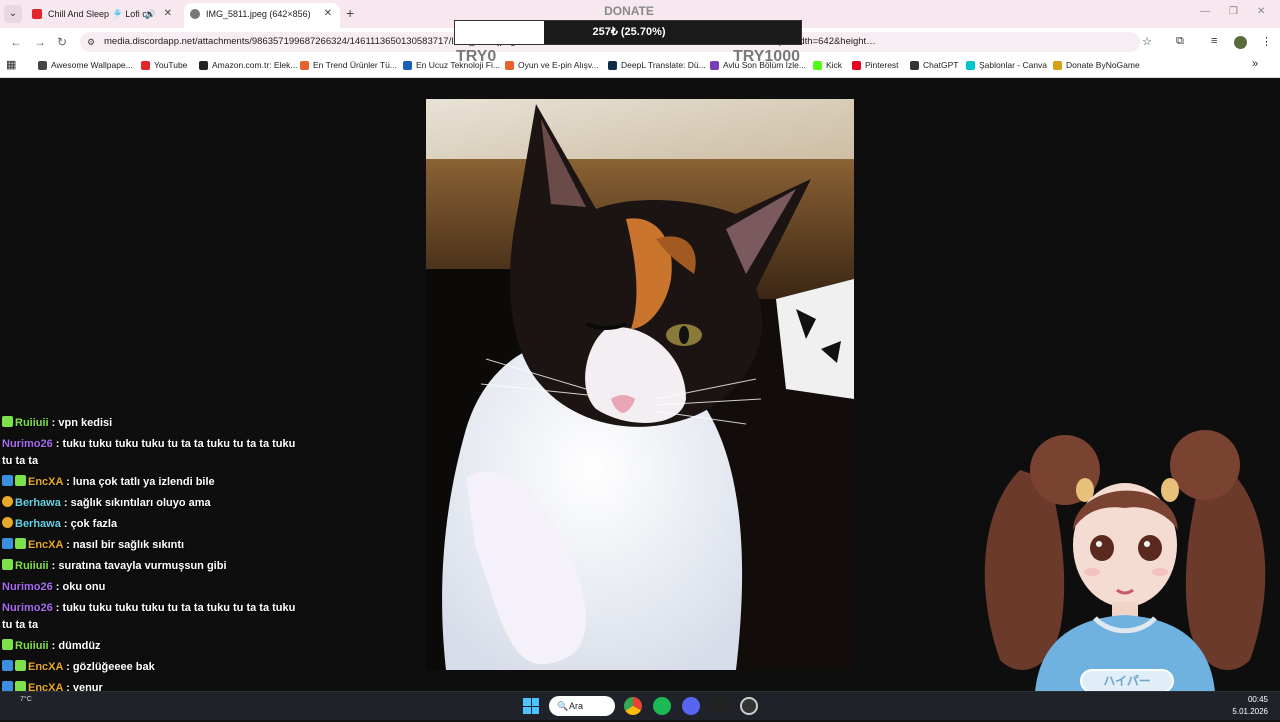 This screenshot has height=722, width=1280. What do you see at coordinates (140, 503) in the screenshot?
I see `chat-text: sağlık sıkıntıları oluyo ama` at bounding box center [140, 503].